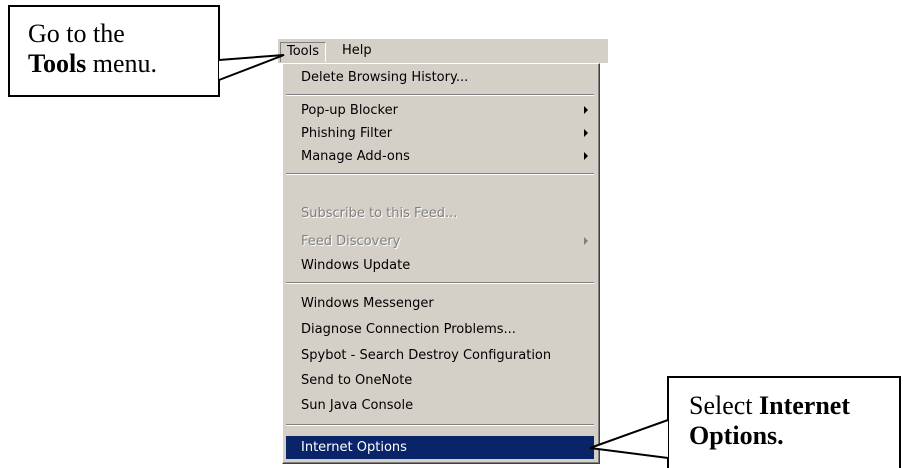  Describe the element at coordinates (351, 241) in the screenshot. I see `menu-item-label: Feed Discovery` at that location.